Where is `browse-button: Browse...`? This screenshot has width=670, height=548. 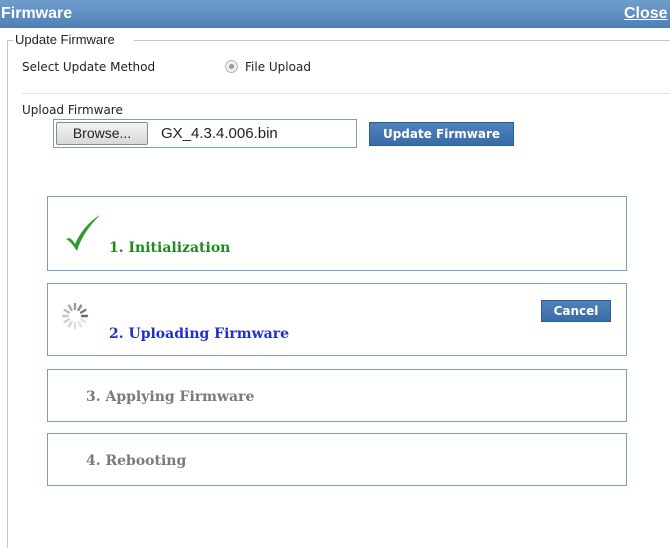 browse-button: Browse... is located at coordinates (102, 133).